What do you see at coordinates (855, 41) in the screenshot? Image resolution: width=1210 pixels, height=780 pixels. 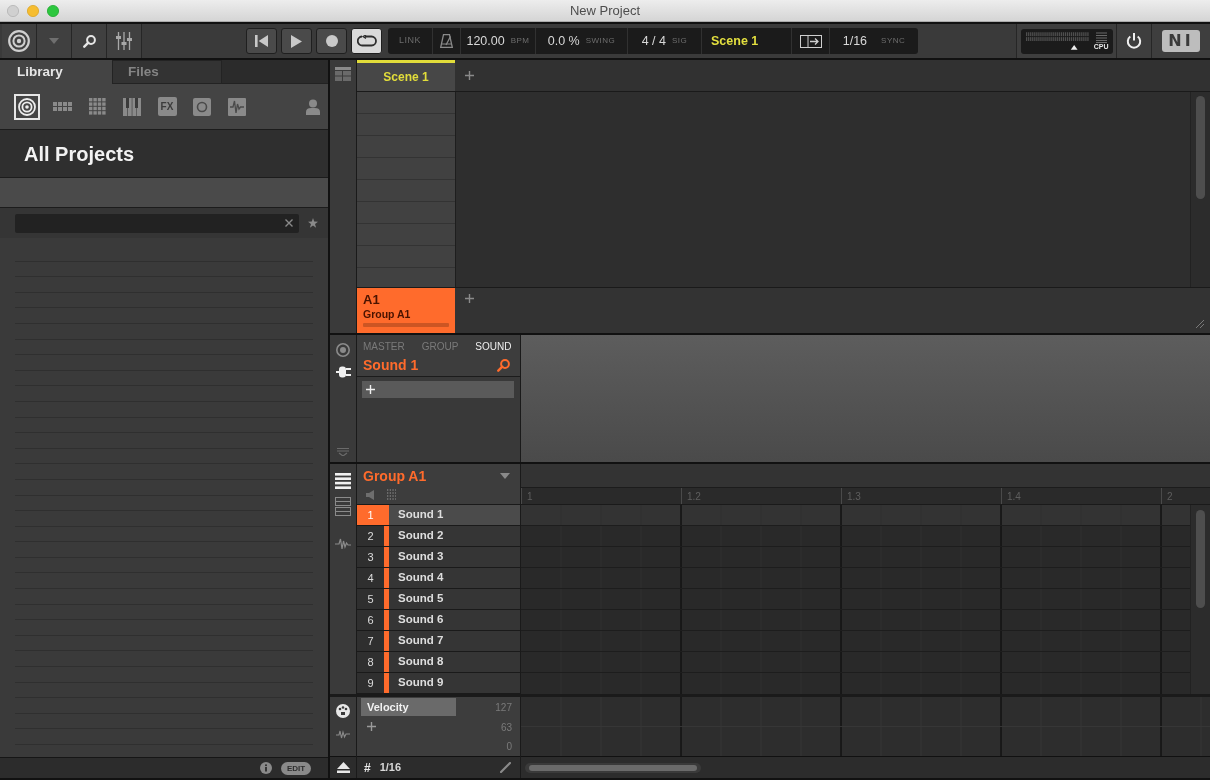 I see `sync-value: 1/16` at bounding box center [855, 41].